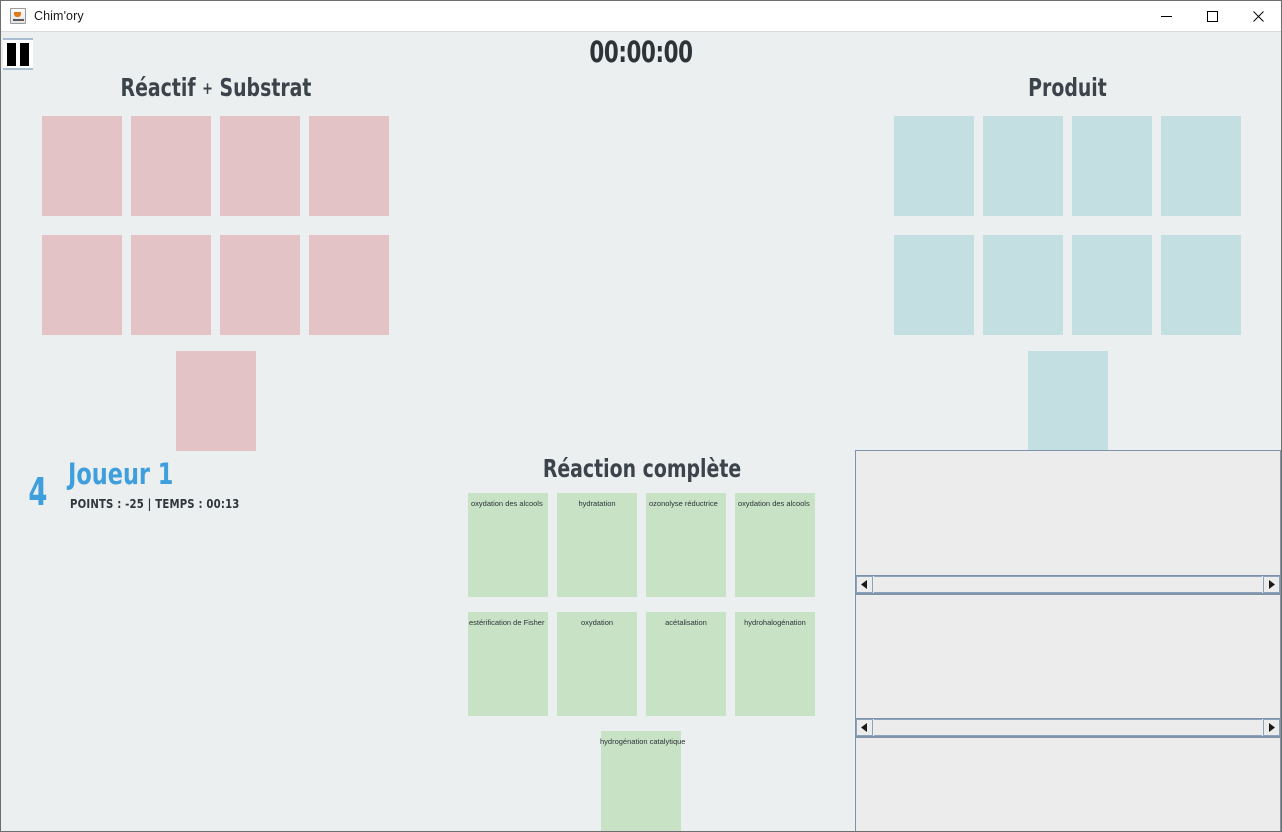 This screenshot has width=1282, height=832. What do you see at coordinates (597, 503) in the screenshot?
I see `reaction-card-label: hydratation` at bounding box center [597, 503].